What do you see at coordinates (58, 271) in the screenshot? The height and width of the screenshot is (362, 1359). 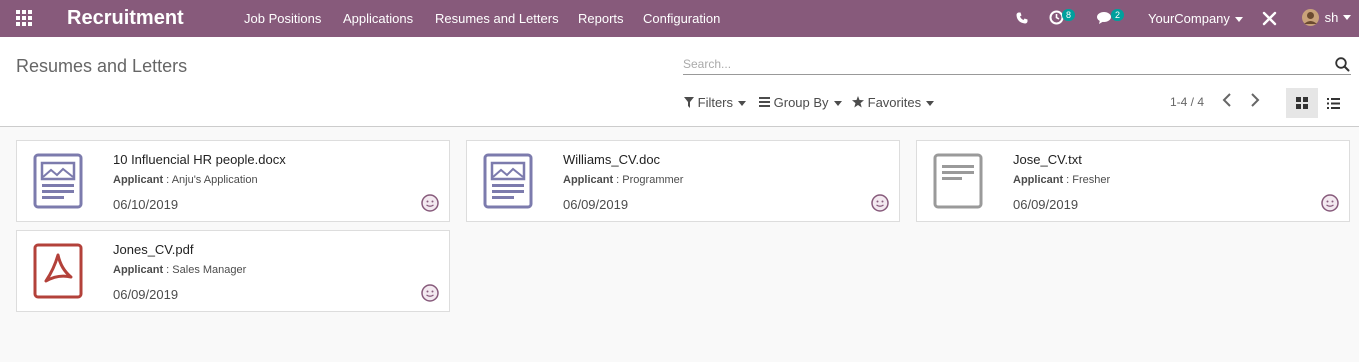 I see `pdf-file-icon` at bounding box center [58, 271].